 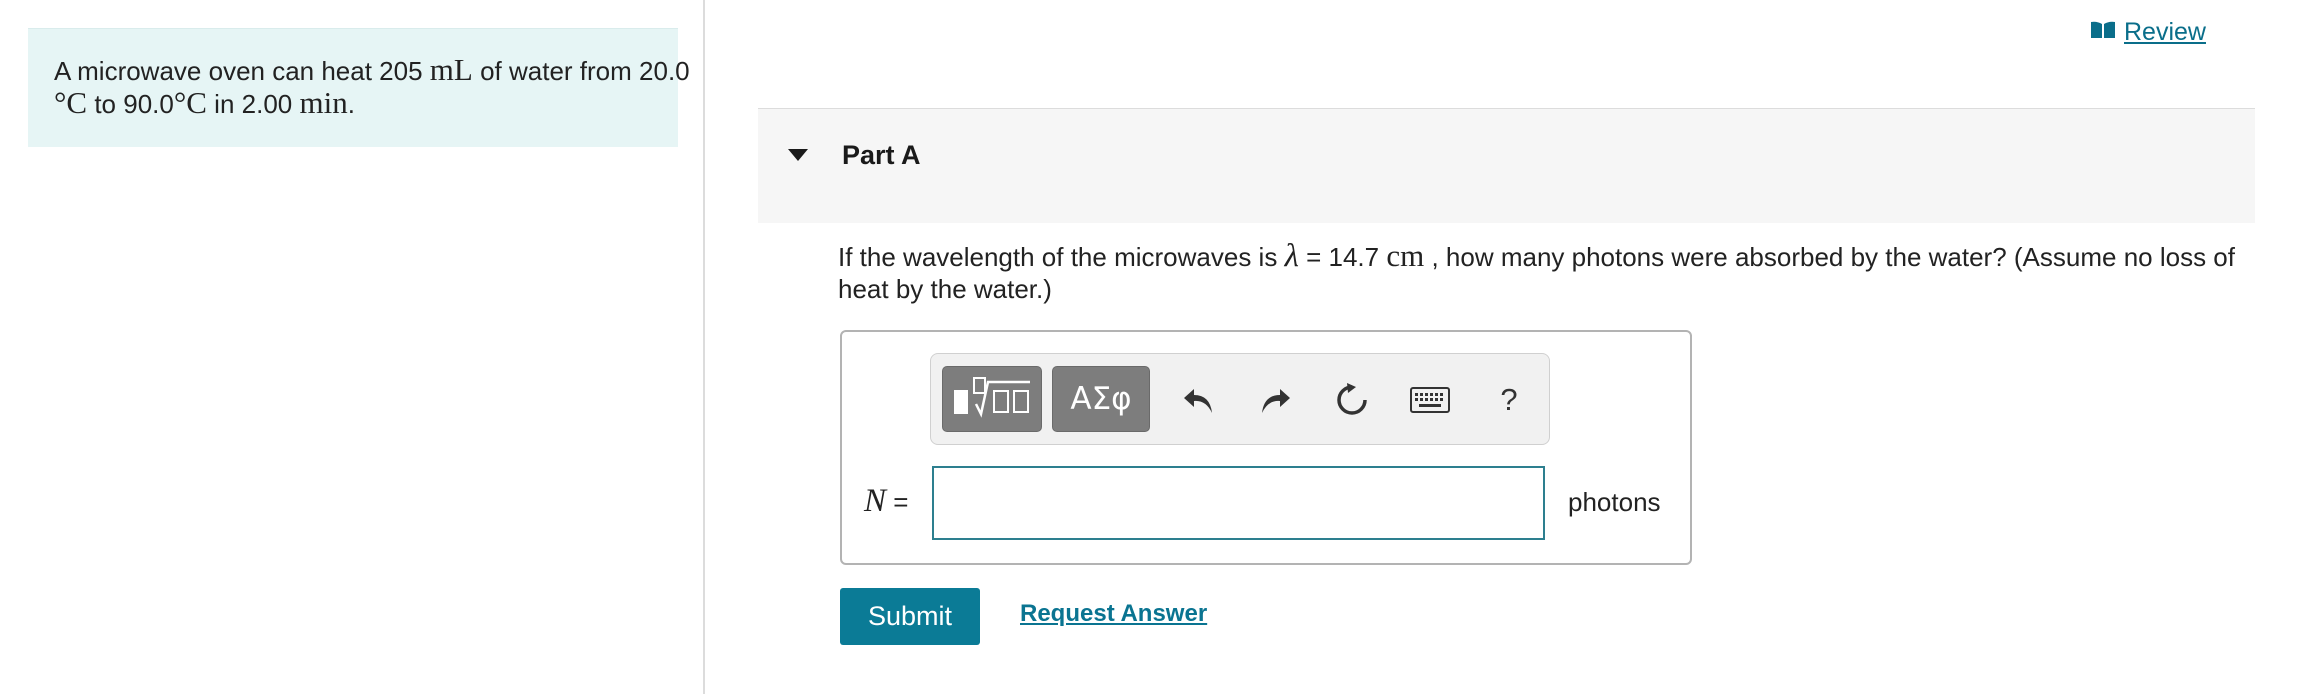 I want to click on greek-symbols-button: ΑΣφ, so click(x=1101, y=399).